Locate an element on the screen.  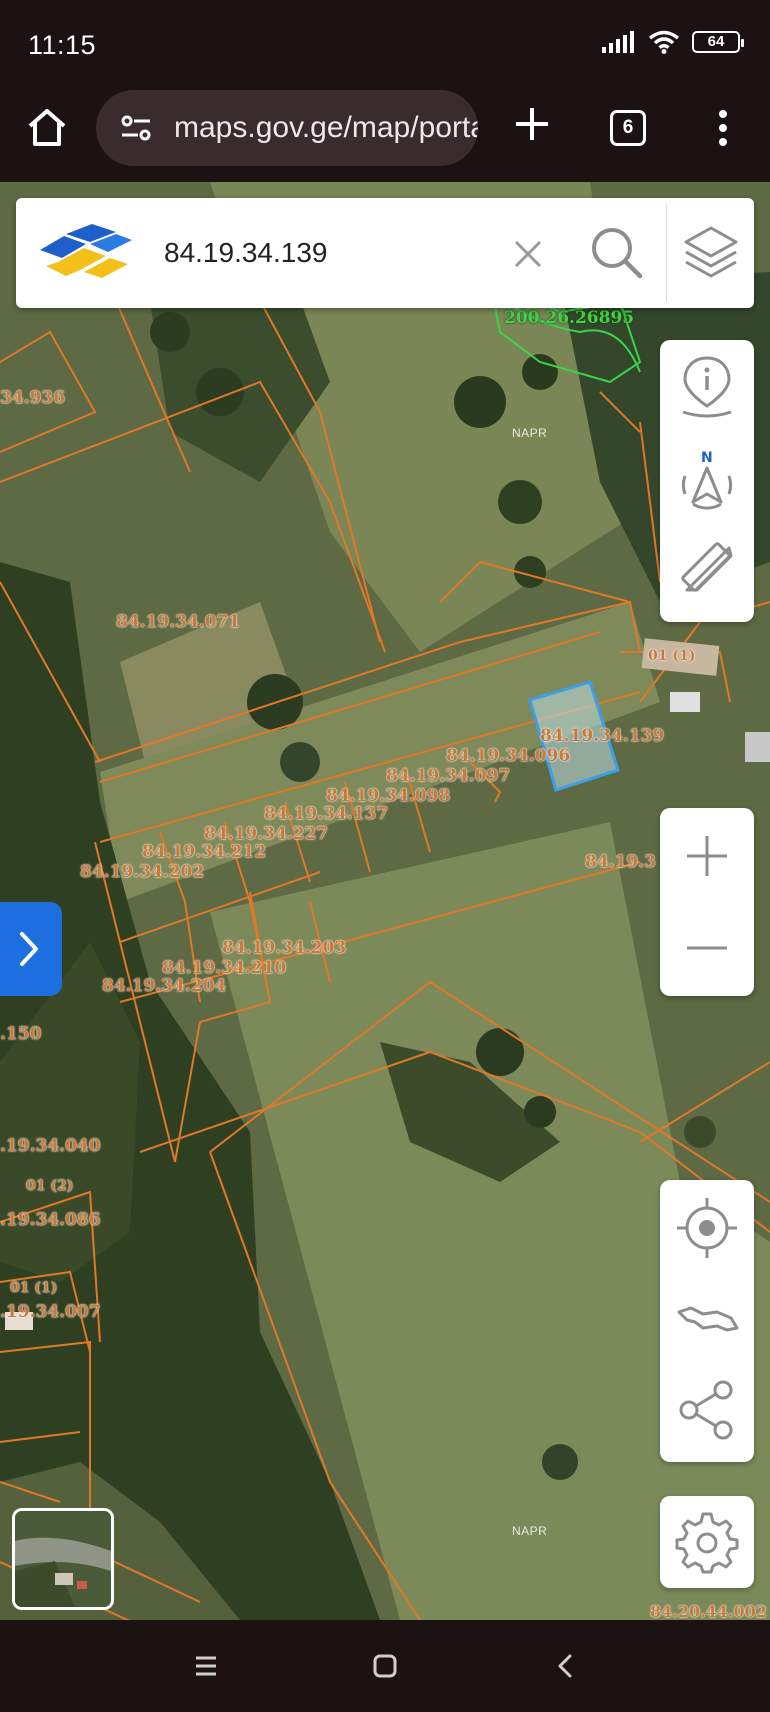
parcel-label: 84.19.34.204 is located at coordinates (164, 986).